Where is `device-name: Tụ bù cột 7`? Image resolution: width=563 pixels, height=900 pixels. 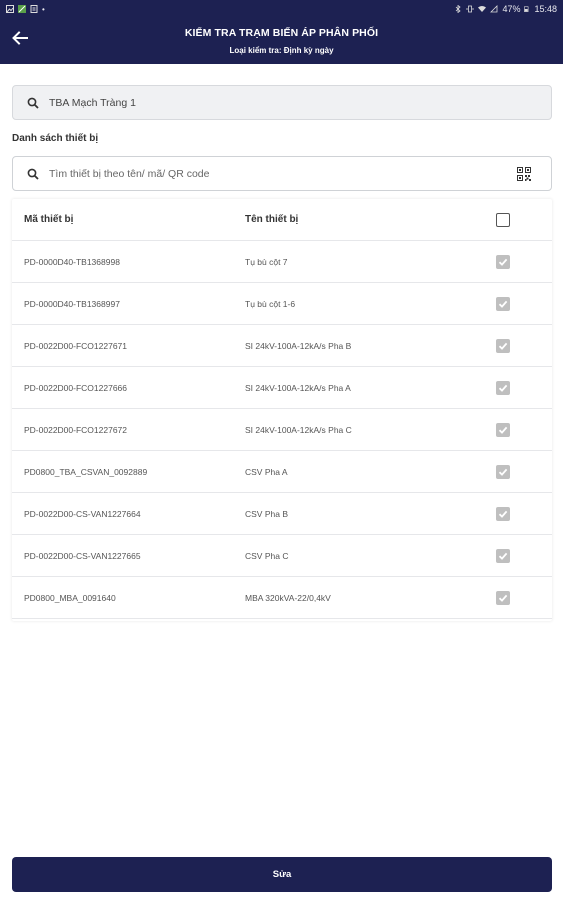 device-name: Tụ bù cột 7 is located at coordinates (266, 261).